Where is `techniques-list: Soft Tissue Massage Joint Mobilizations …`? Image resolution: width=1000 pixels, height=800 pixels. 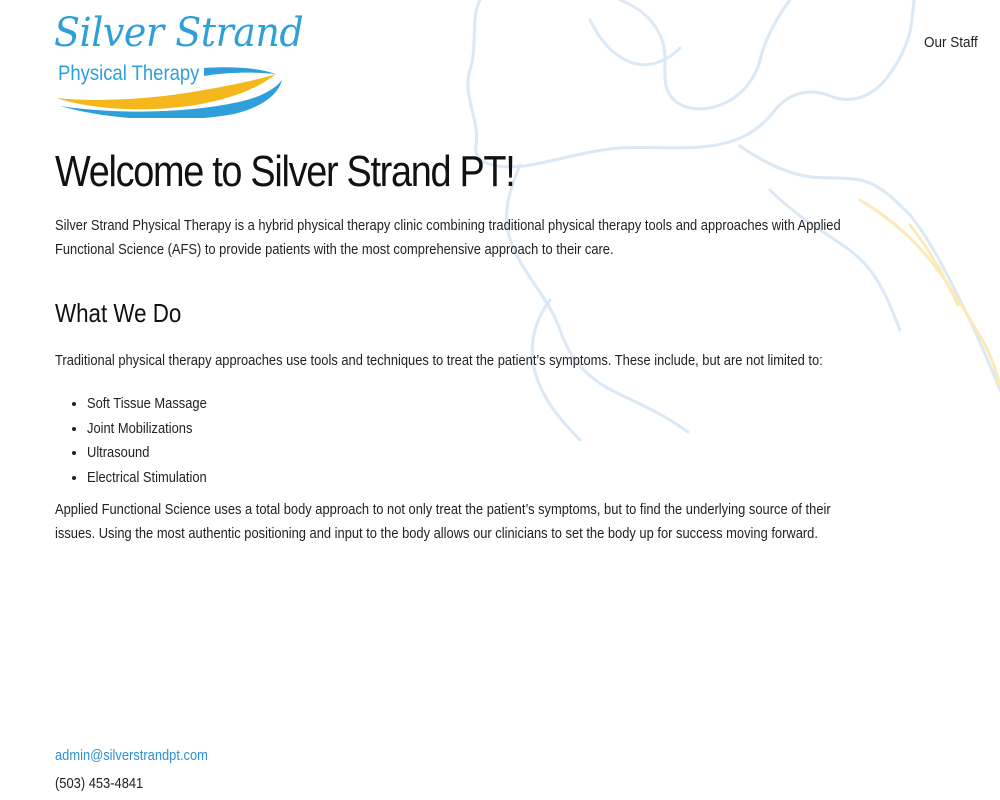 techniques-list: Soft Tissue Massage Joint Mobilizations … is located at coordinates (465, 441).